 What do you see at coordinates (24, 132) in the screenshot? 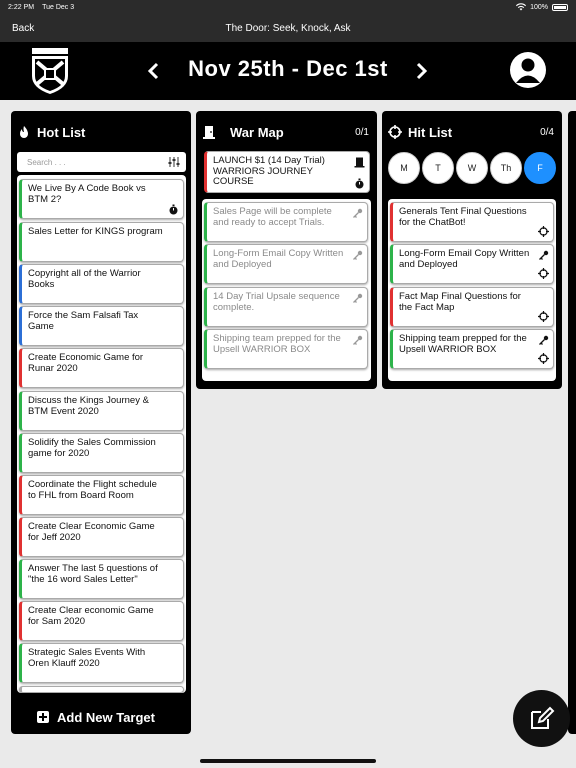
I see `flame-icon` at bounding box center [24, 132].